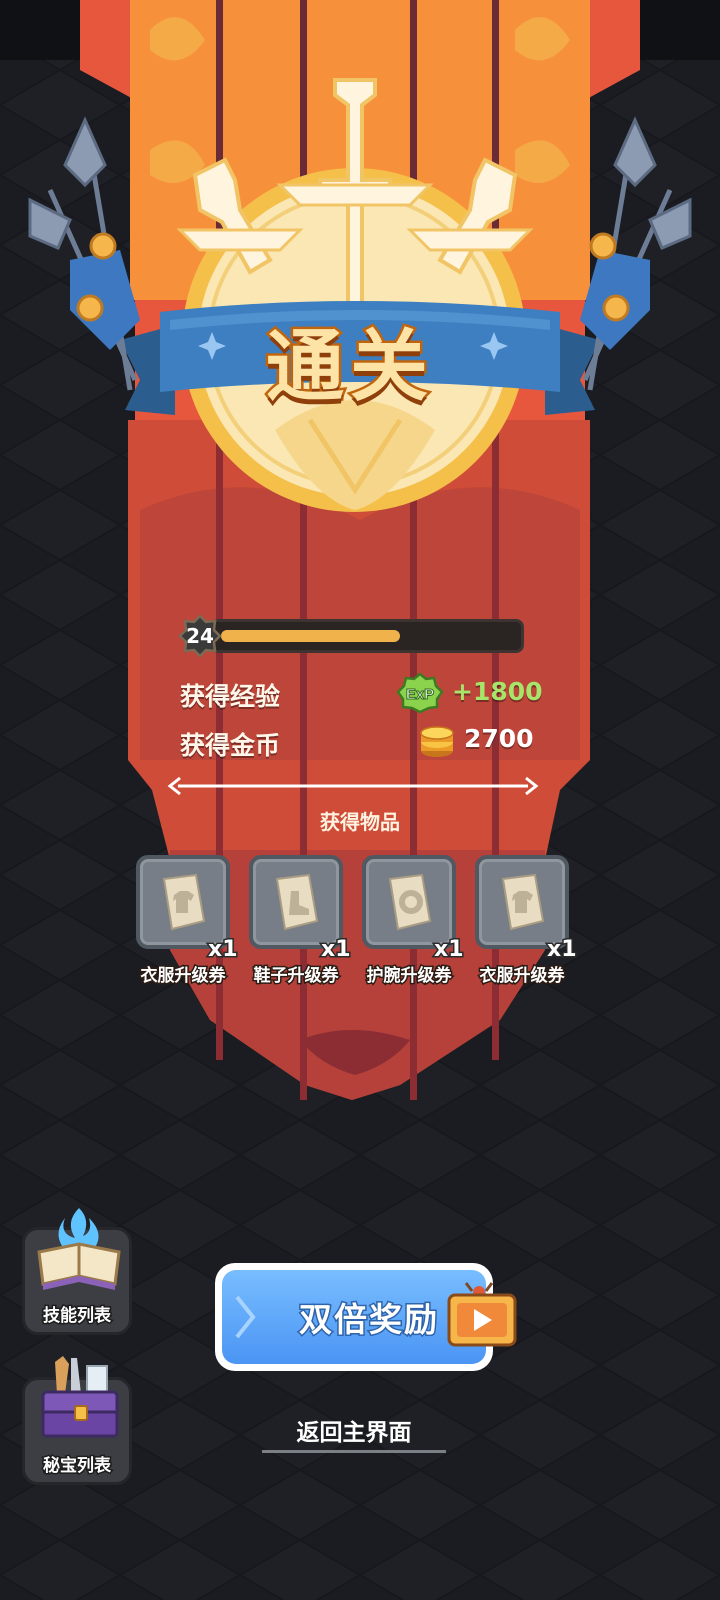 Image resolution: width=720 pixels, height=1600 pixels. What do you see at coordinates (77, 1316) in the screenshot?
I see `skill-list-label: 技能列表` at bounding box center [77, 1316].